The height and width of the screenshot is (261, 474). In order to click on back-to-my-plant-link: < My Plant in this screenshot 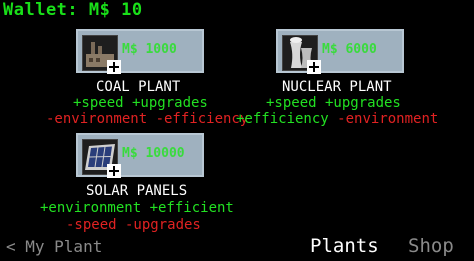, I will do `click(54, 246)`.